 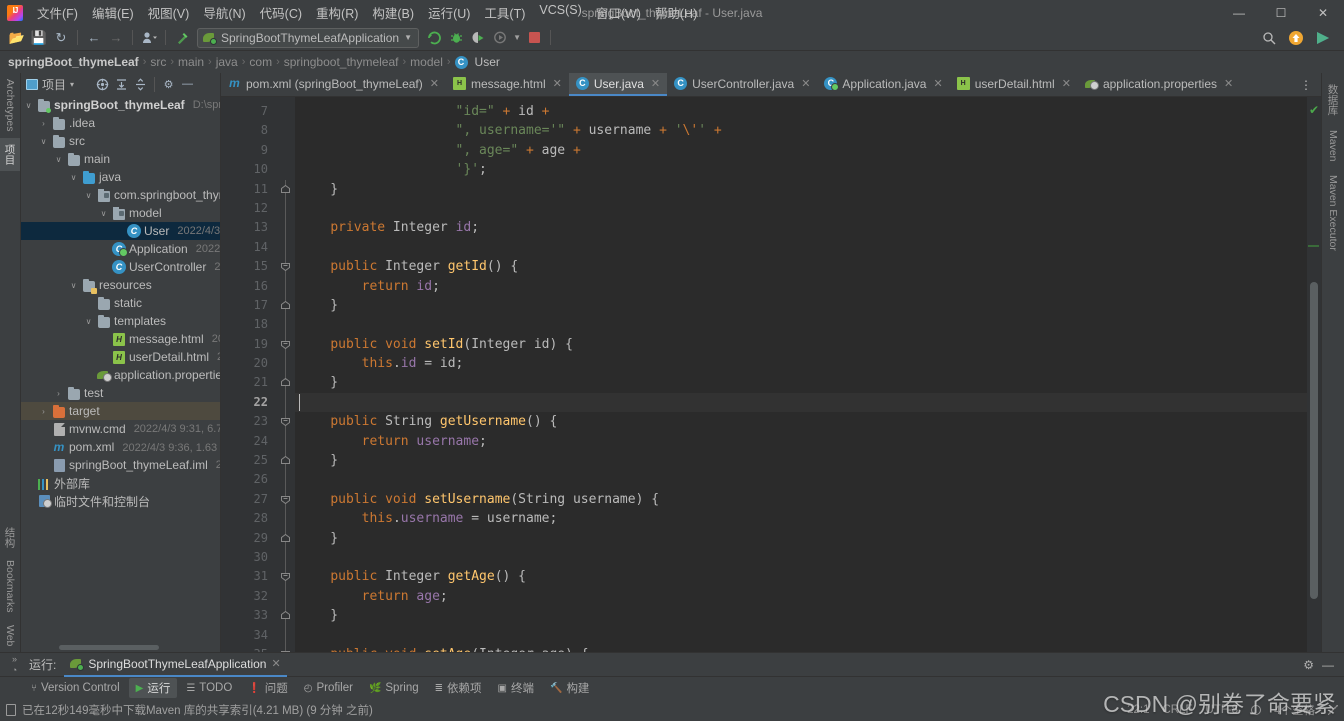 What do you see at coordinates (113, 12) in the screenshot?
I see `menu-item-1: 编辑(E)` at bounding box center [113, 12].